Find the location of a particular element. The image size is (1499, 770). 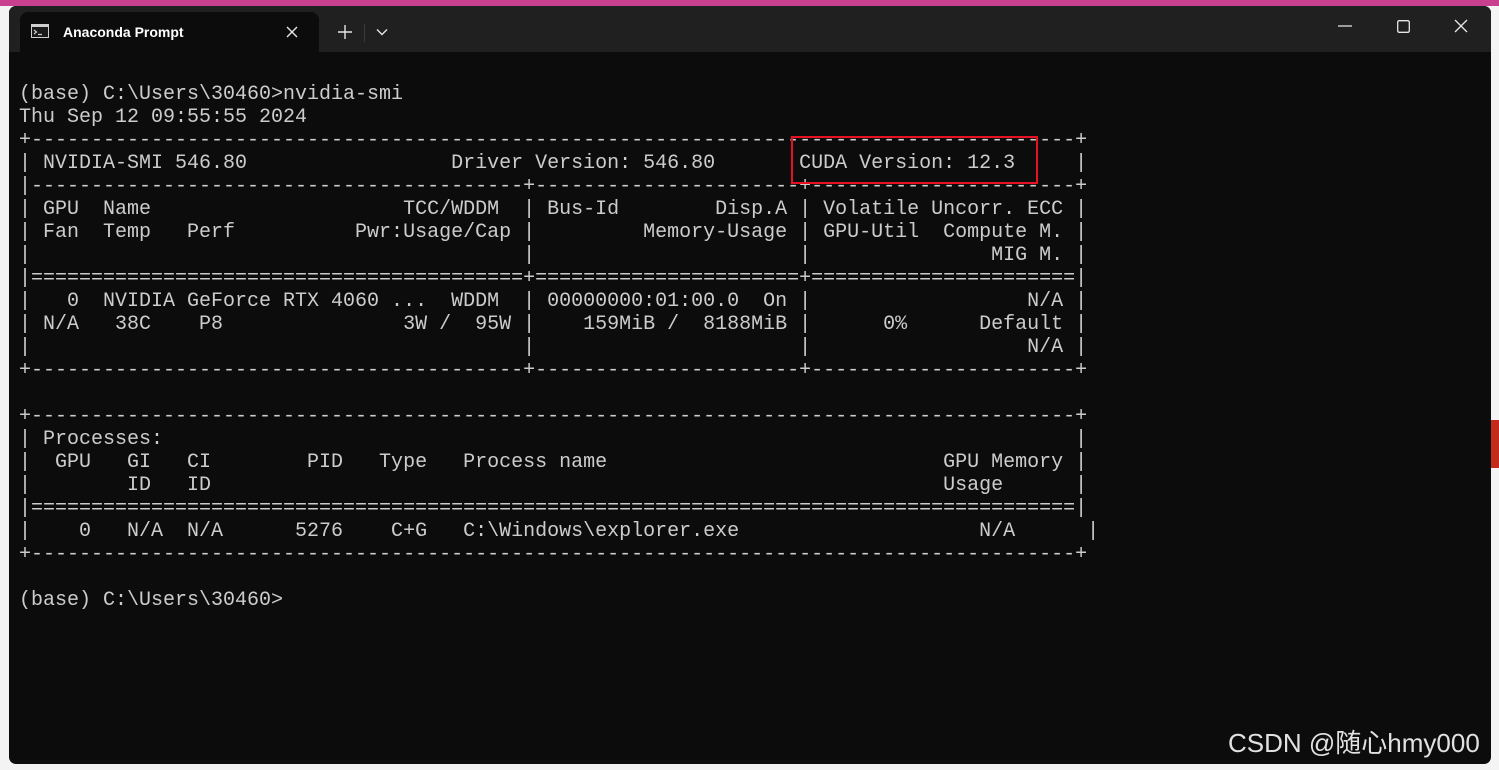

cuda-version-highlight-box is located at coordinates (914, 160).